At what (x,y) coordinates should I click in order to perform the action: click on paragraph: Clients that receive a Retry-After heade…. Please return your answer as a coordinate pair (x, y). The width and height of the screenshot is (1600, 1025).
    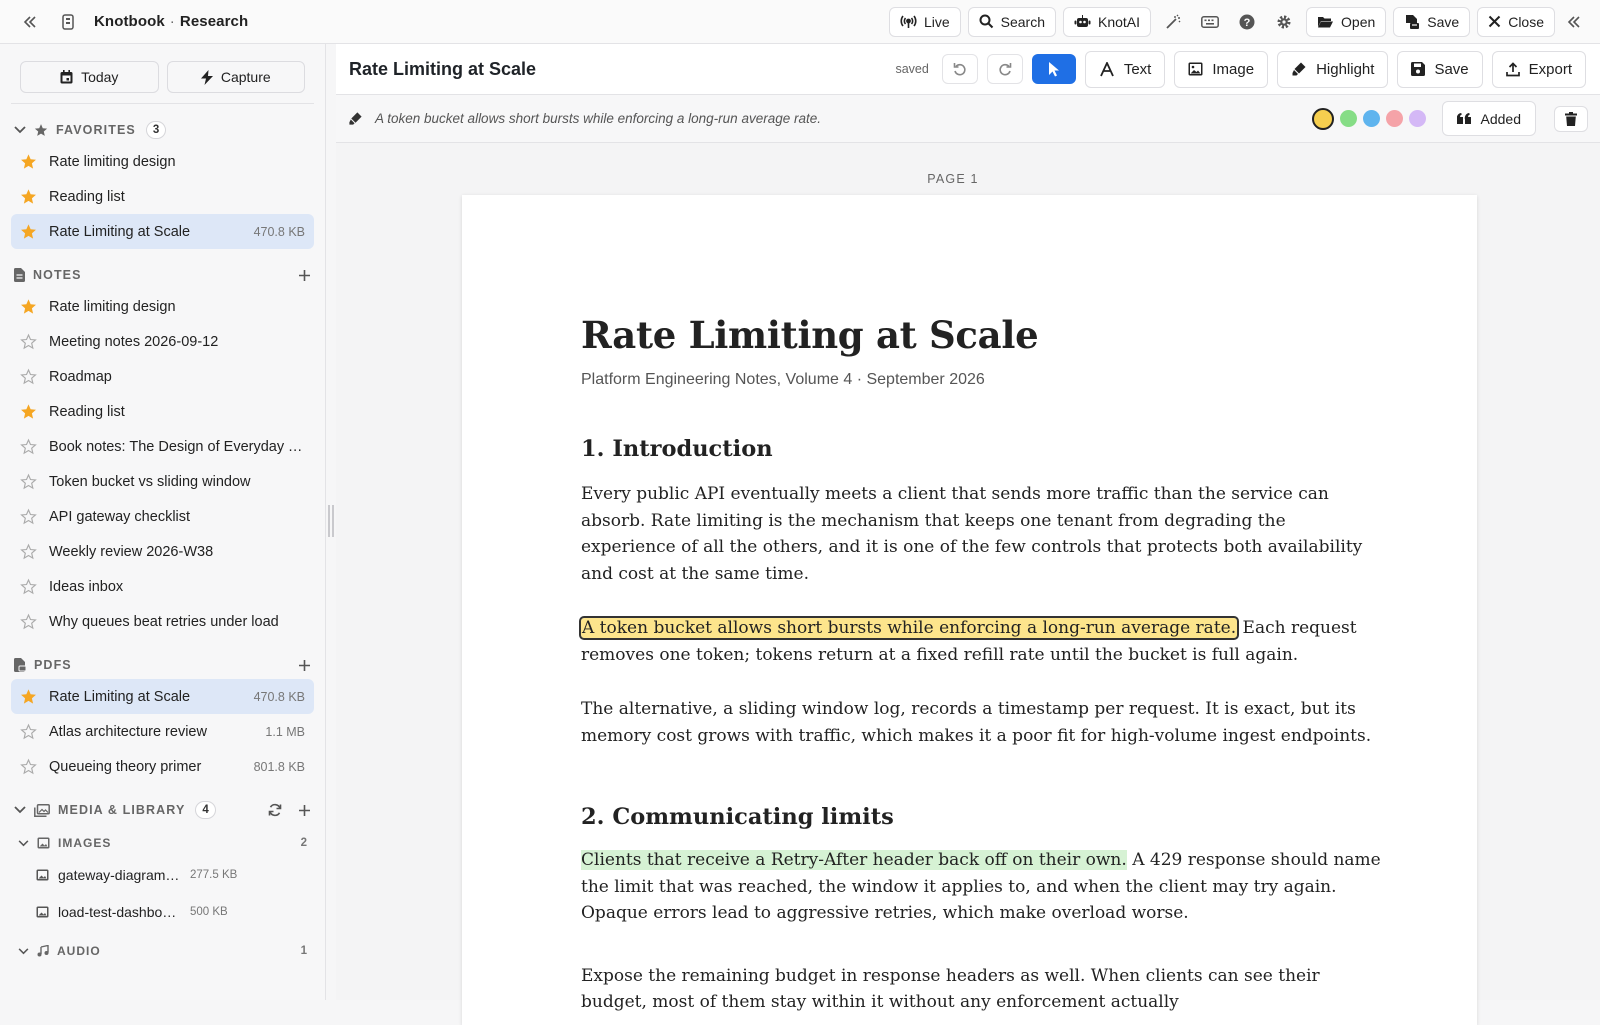
    Looking at the image, I should click on (981, 887).